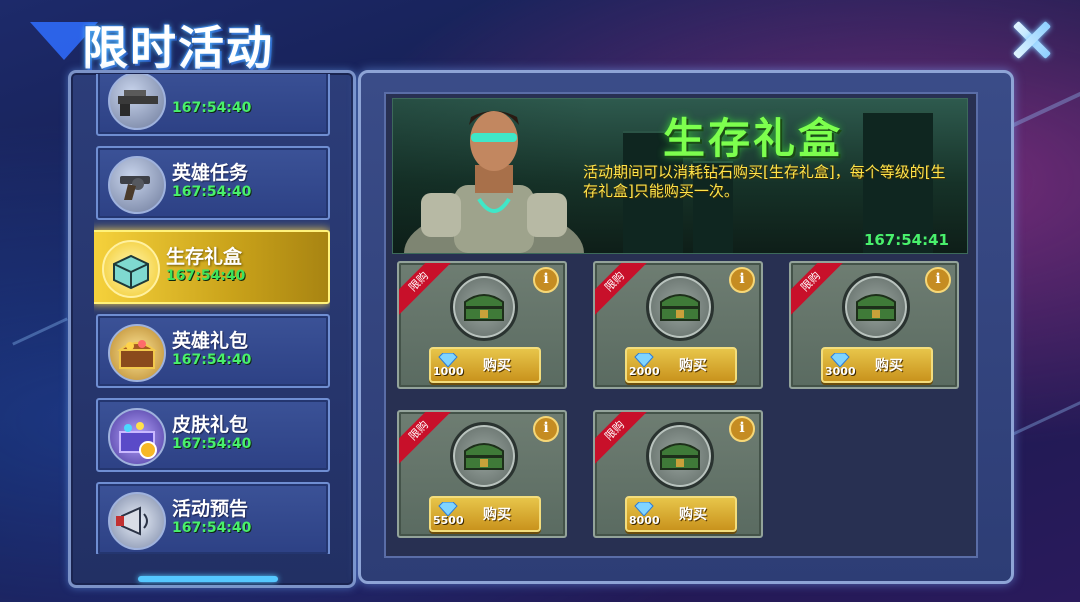 Image resolution: width=1080 pixels, height=602 pixels. I want to click on gift-box-card: 限购 i 1000 购买, so click(482, 325).